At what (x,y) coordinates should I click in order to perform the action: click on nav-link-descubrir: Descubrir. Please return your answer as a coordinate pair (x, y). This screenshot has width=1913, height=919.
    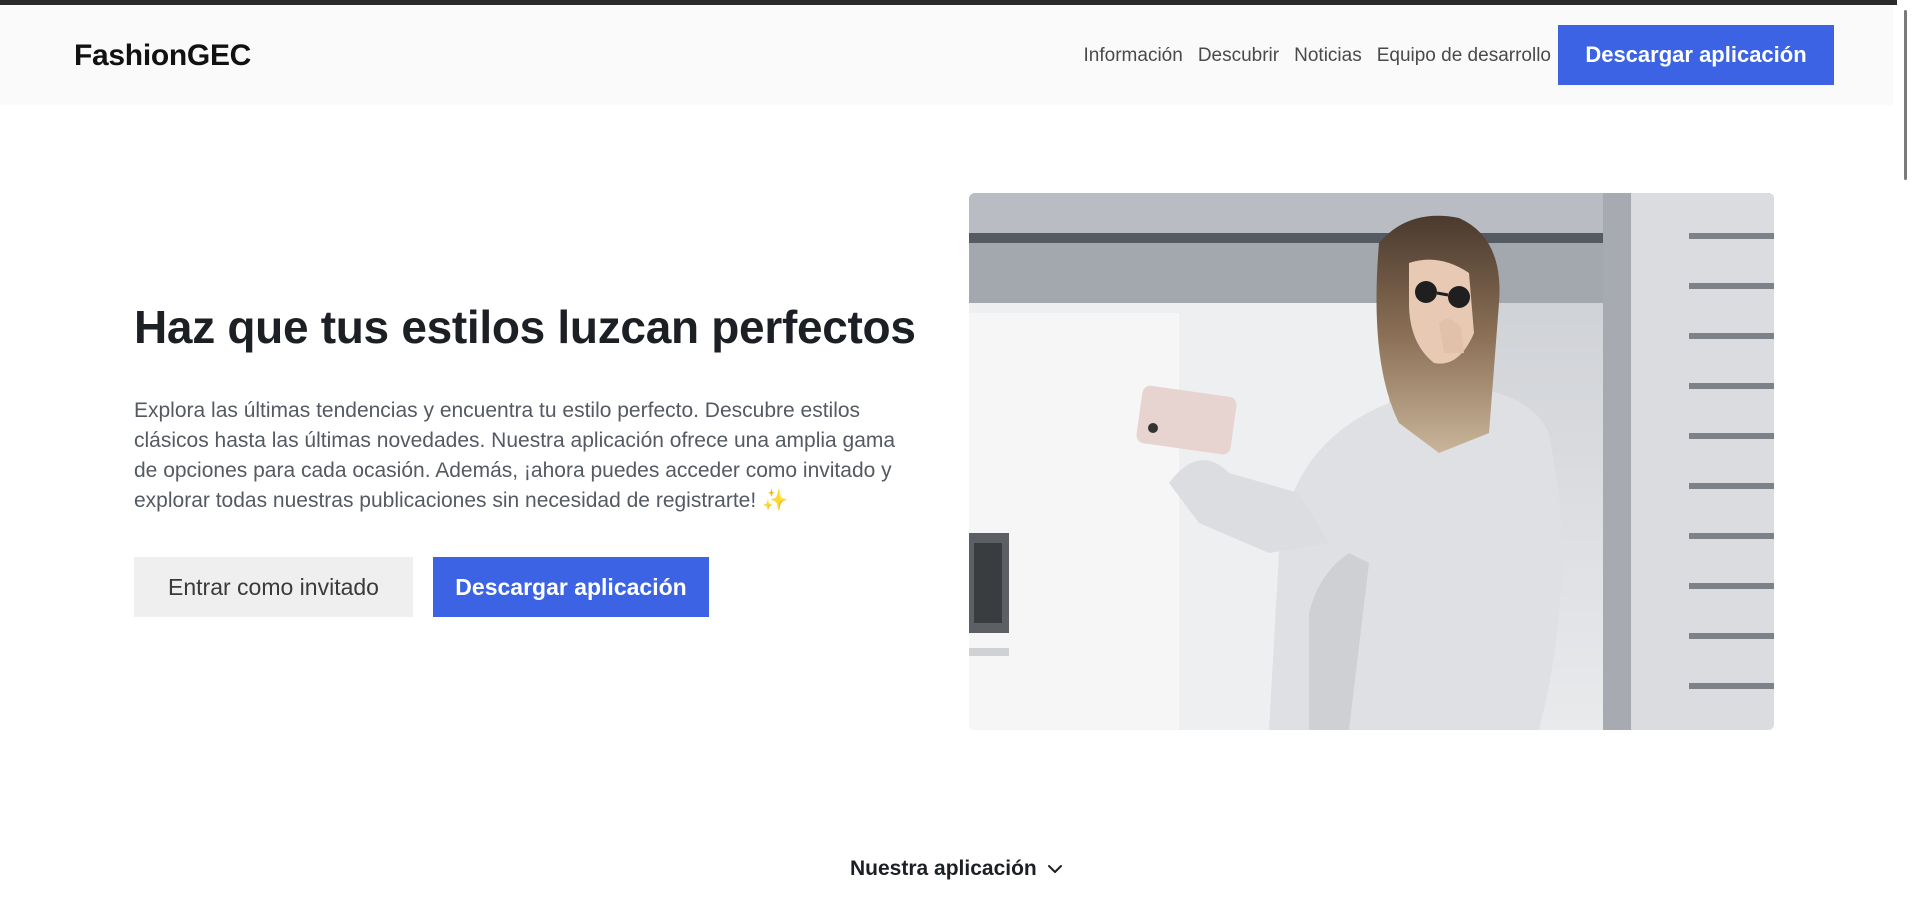
    Looking at the image, I should click on (1238, 56).